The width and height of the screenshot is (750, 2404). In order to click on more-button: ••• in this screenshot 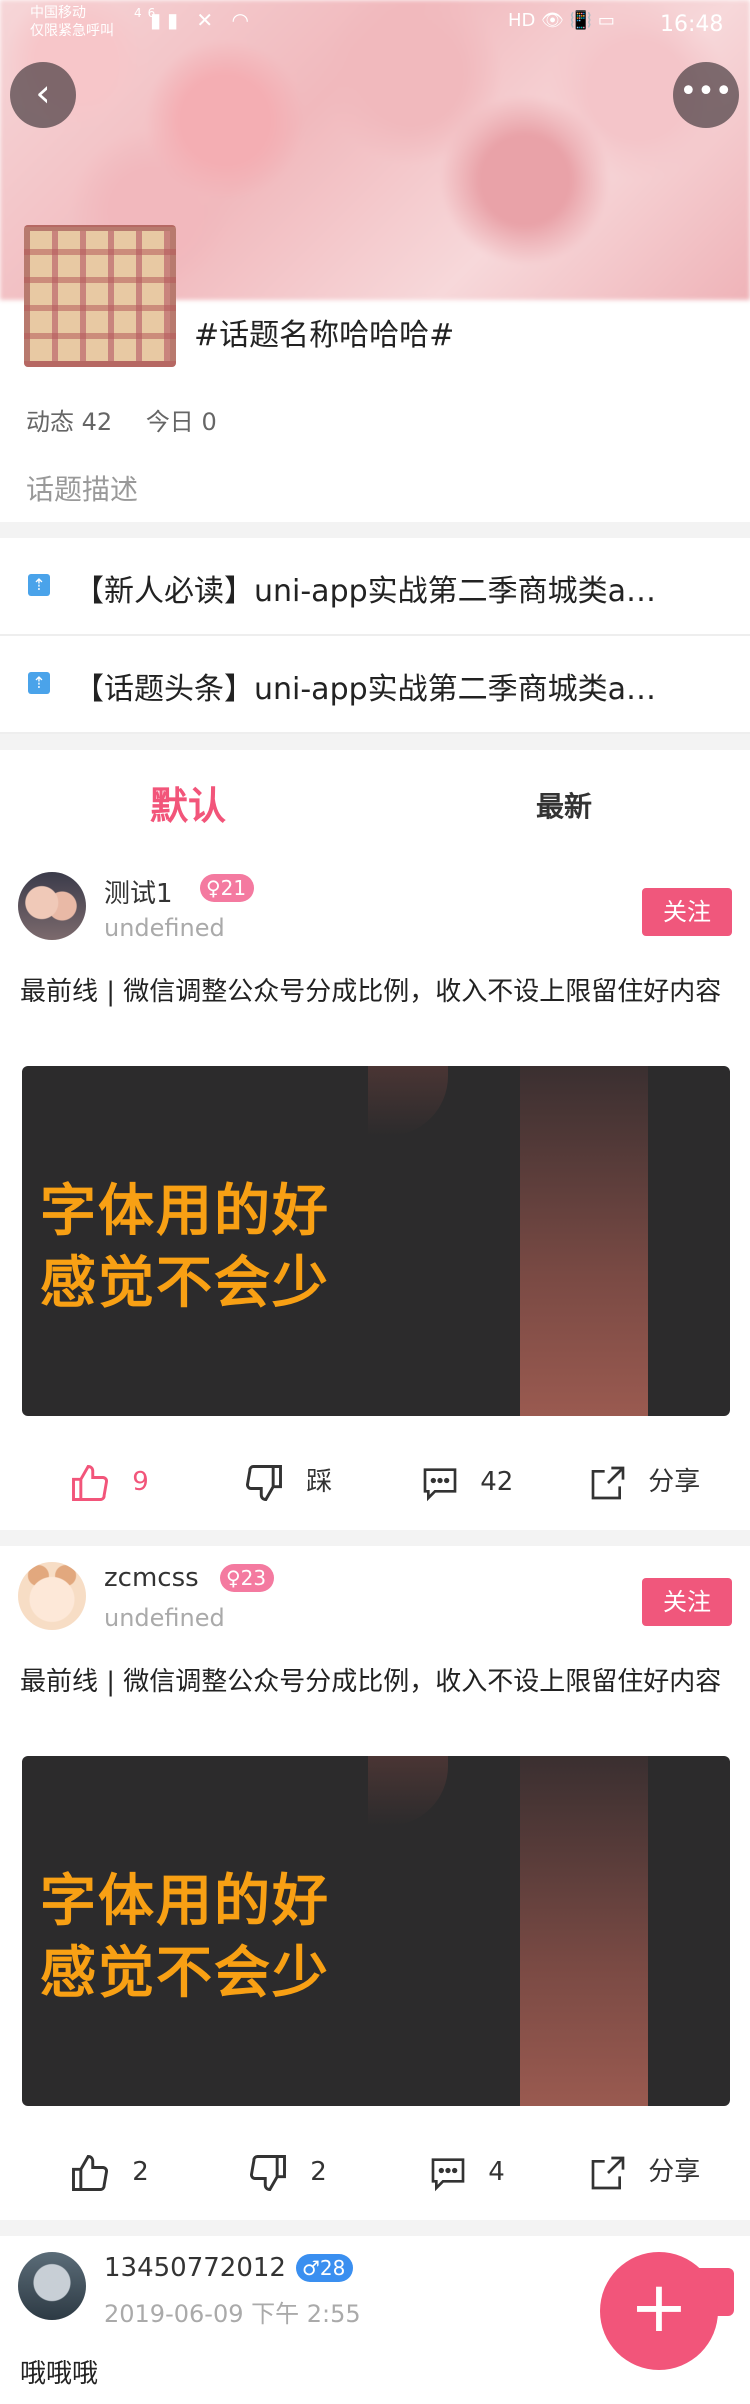, I will do `click(706, 95)`.